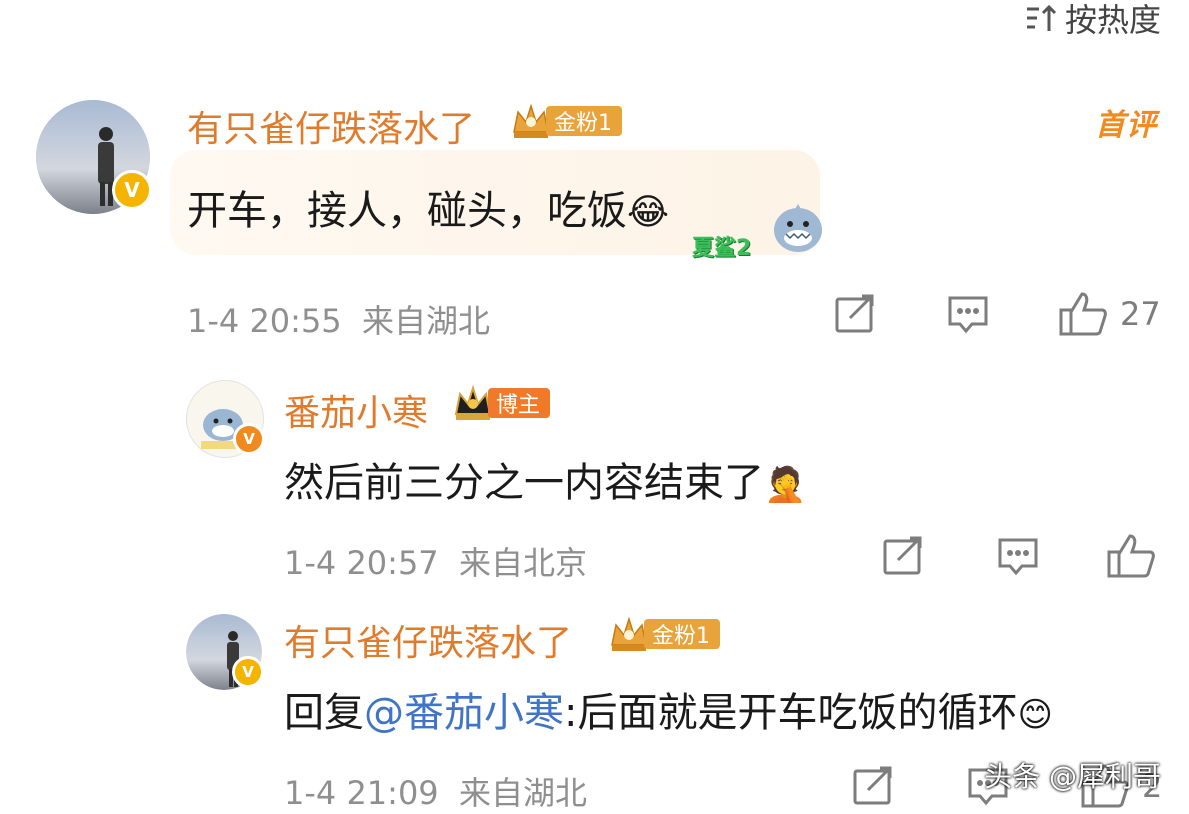  I want to click on badge-label: 博主, so click(519, 403).